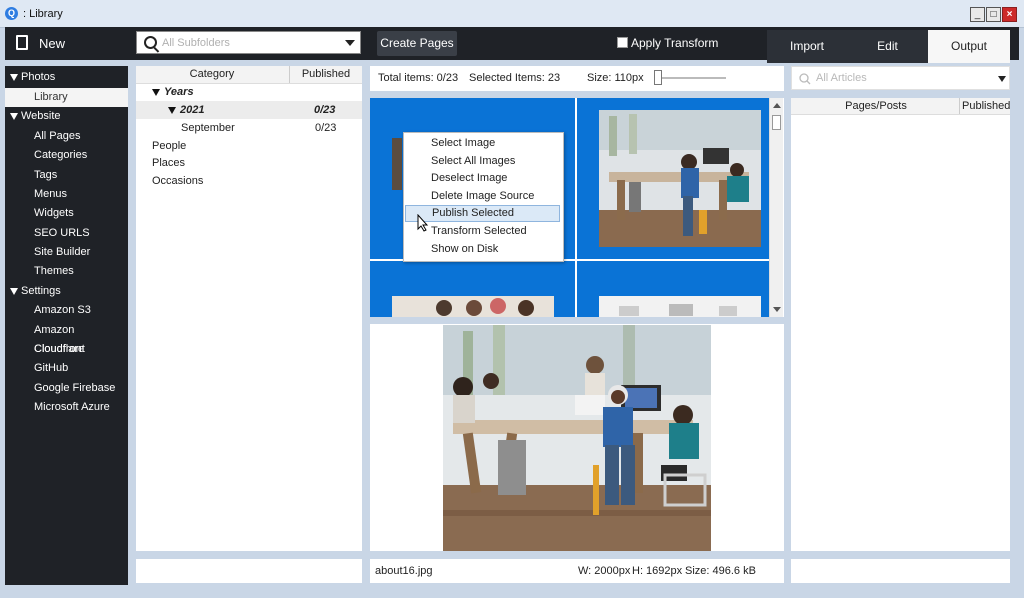 The image size is (1024, 598). I want to click on column-divider, so click(959, 106).